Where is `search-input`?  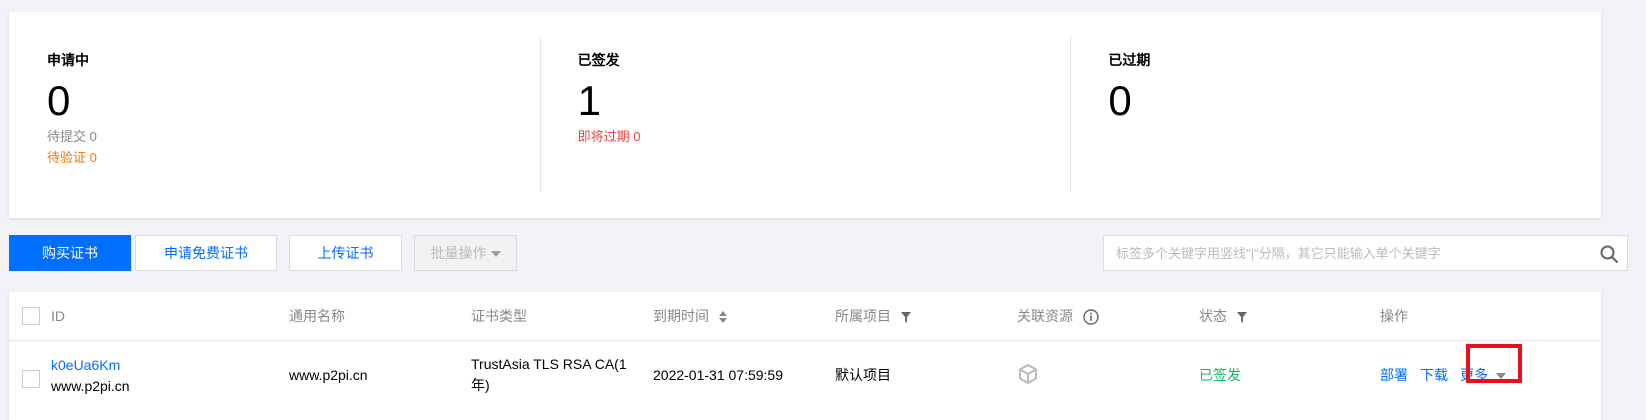
search-input is located at coordinates (1345, 253).